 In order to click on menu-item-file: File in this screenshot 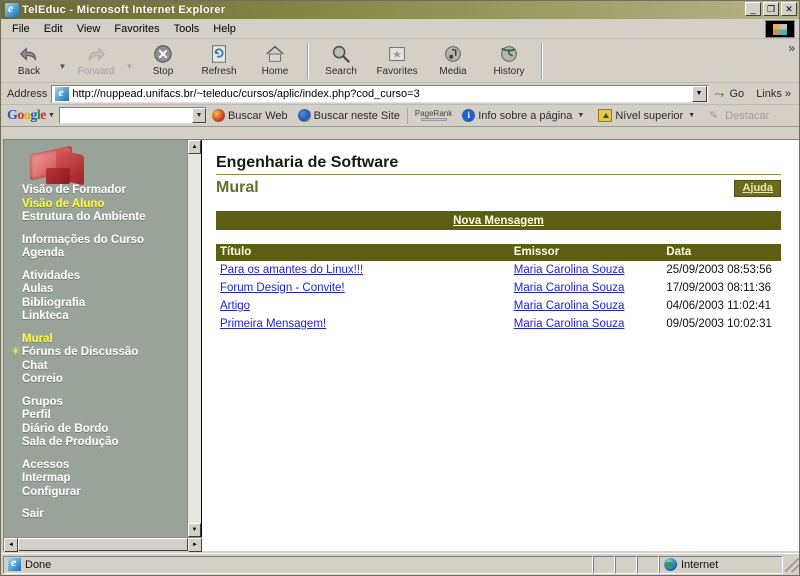, I will do `click(21, 29)`.